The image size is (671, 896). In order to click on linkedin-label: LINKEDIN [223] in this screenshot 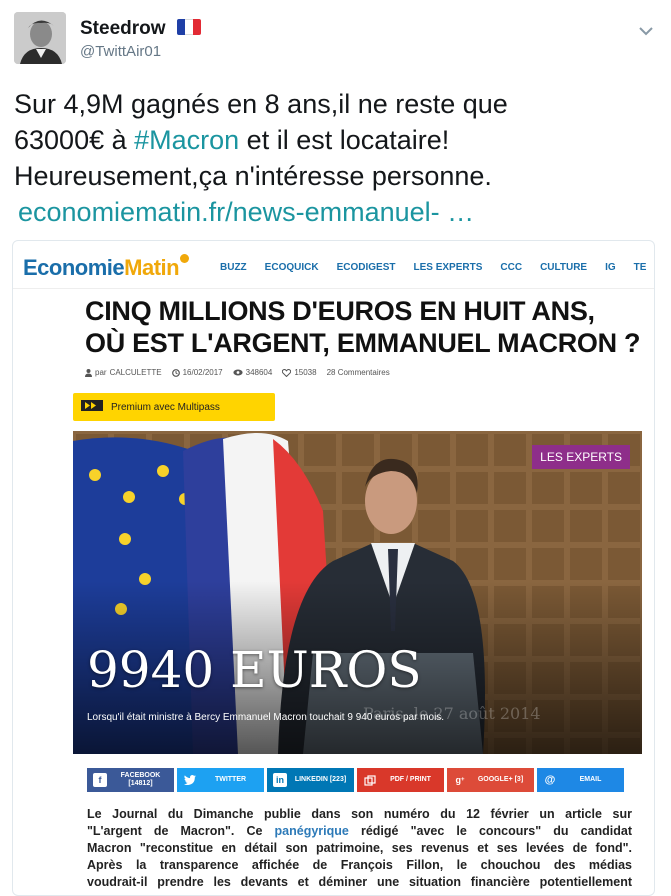, I will do `click(320, 779)`.